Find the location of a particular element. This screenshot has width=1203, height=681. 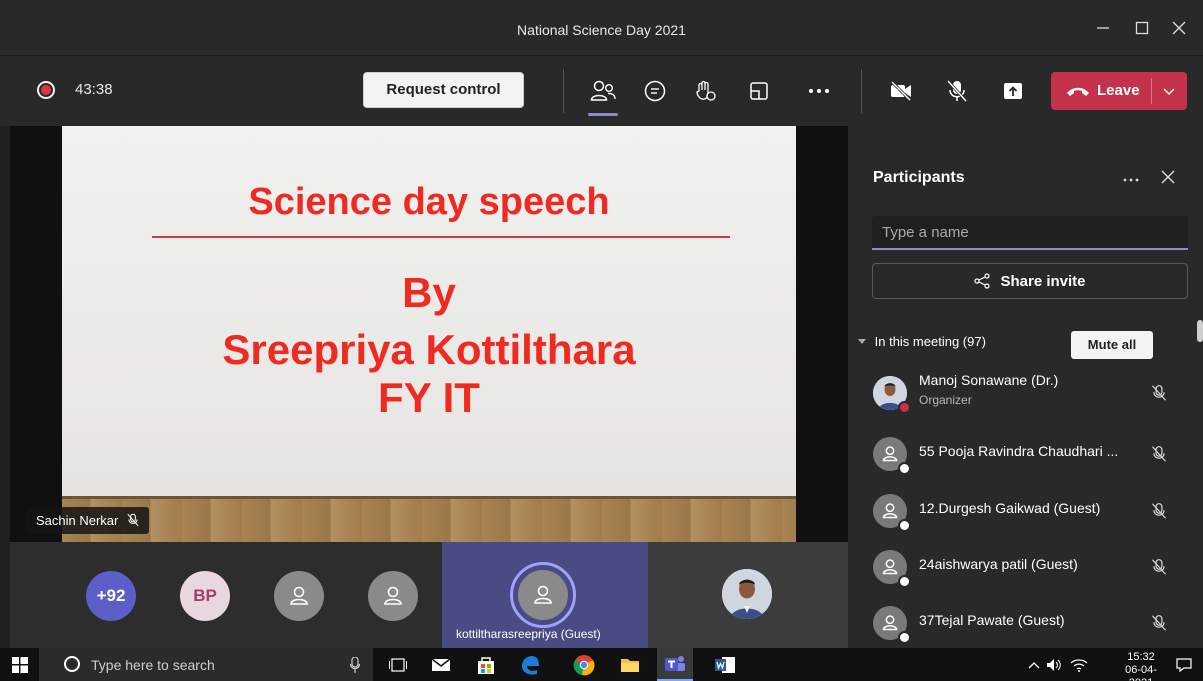

start-button is located at coordinates (20, 664).